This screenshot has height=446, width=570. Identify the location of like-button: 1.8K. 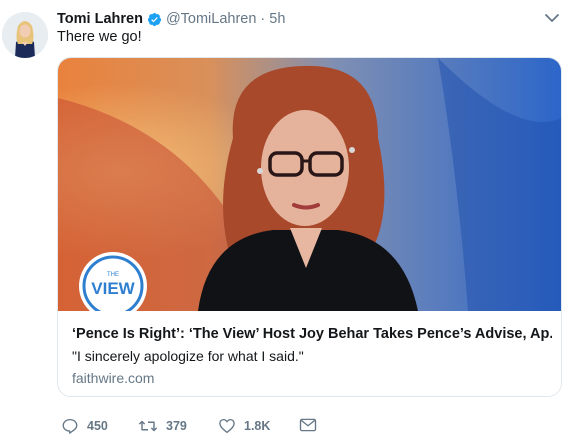
(244, 426).